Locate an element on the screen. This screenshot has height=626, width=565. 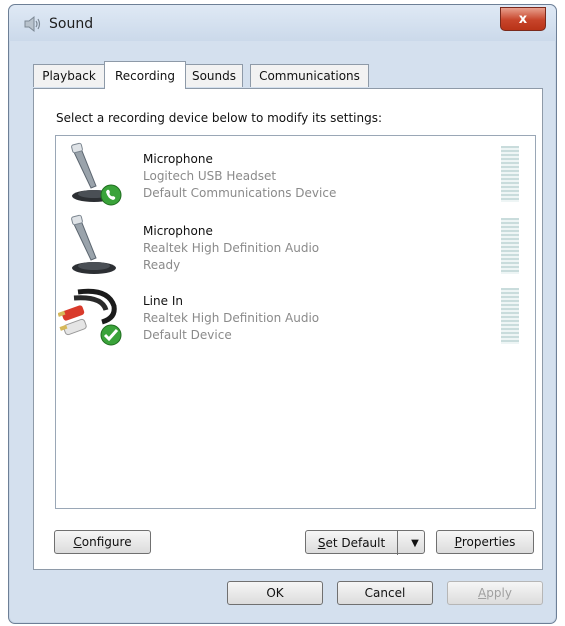
tab-label: Sounds is located at coordinates (214, 76).